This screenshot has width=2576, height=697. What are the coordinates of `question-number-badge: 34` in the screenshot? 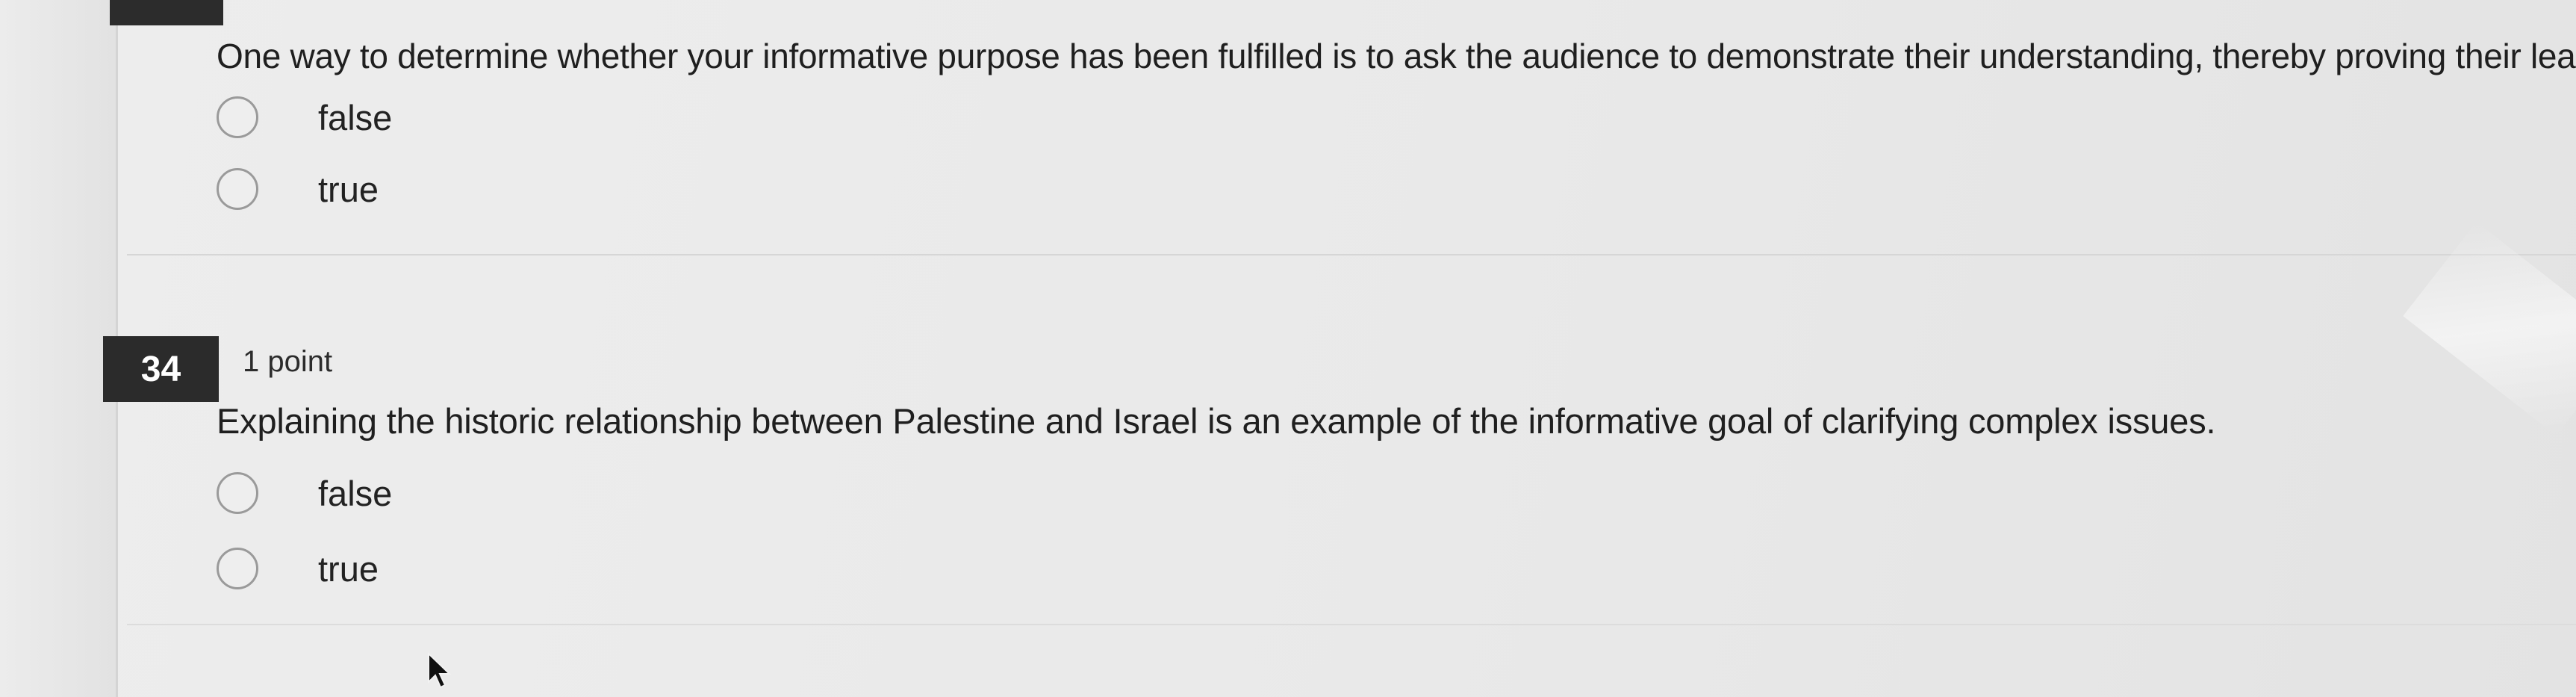 It's located at (161, 369).